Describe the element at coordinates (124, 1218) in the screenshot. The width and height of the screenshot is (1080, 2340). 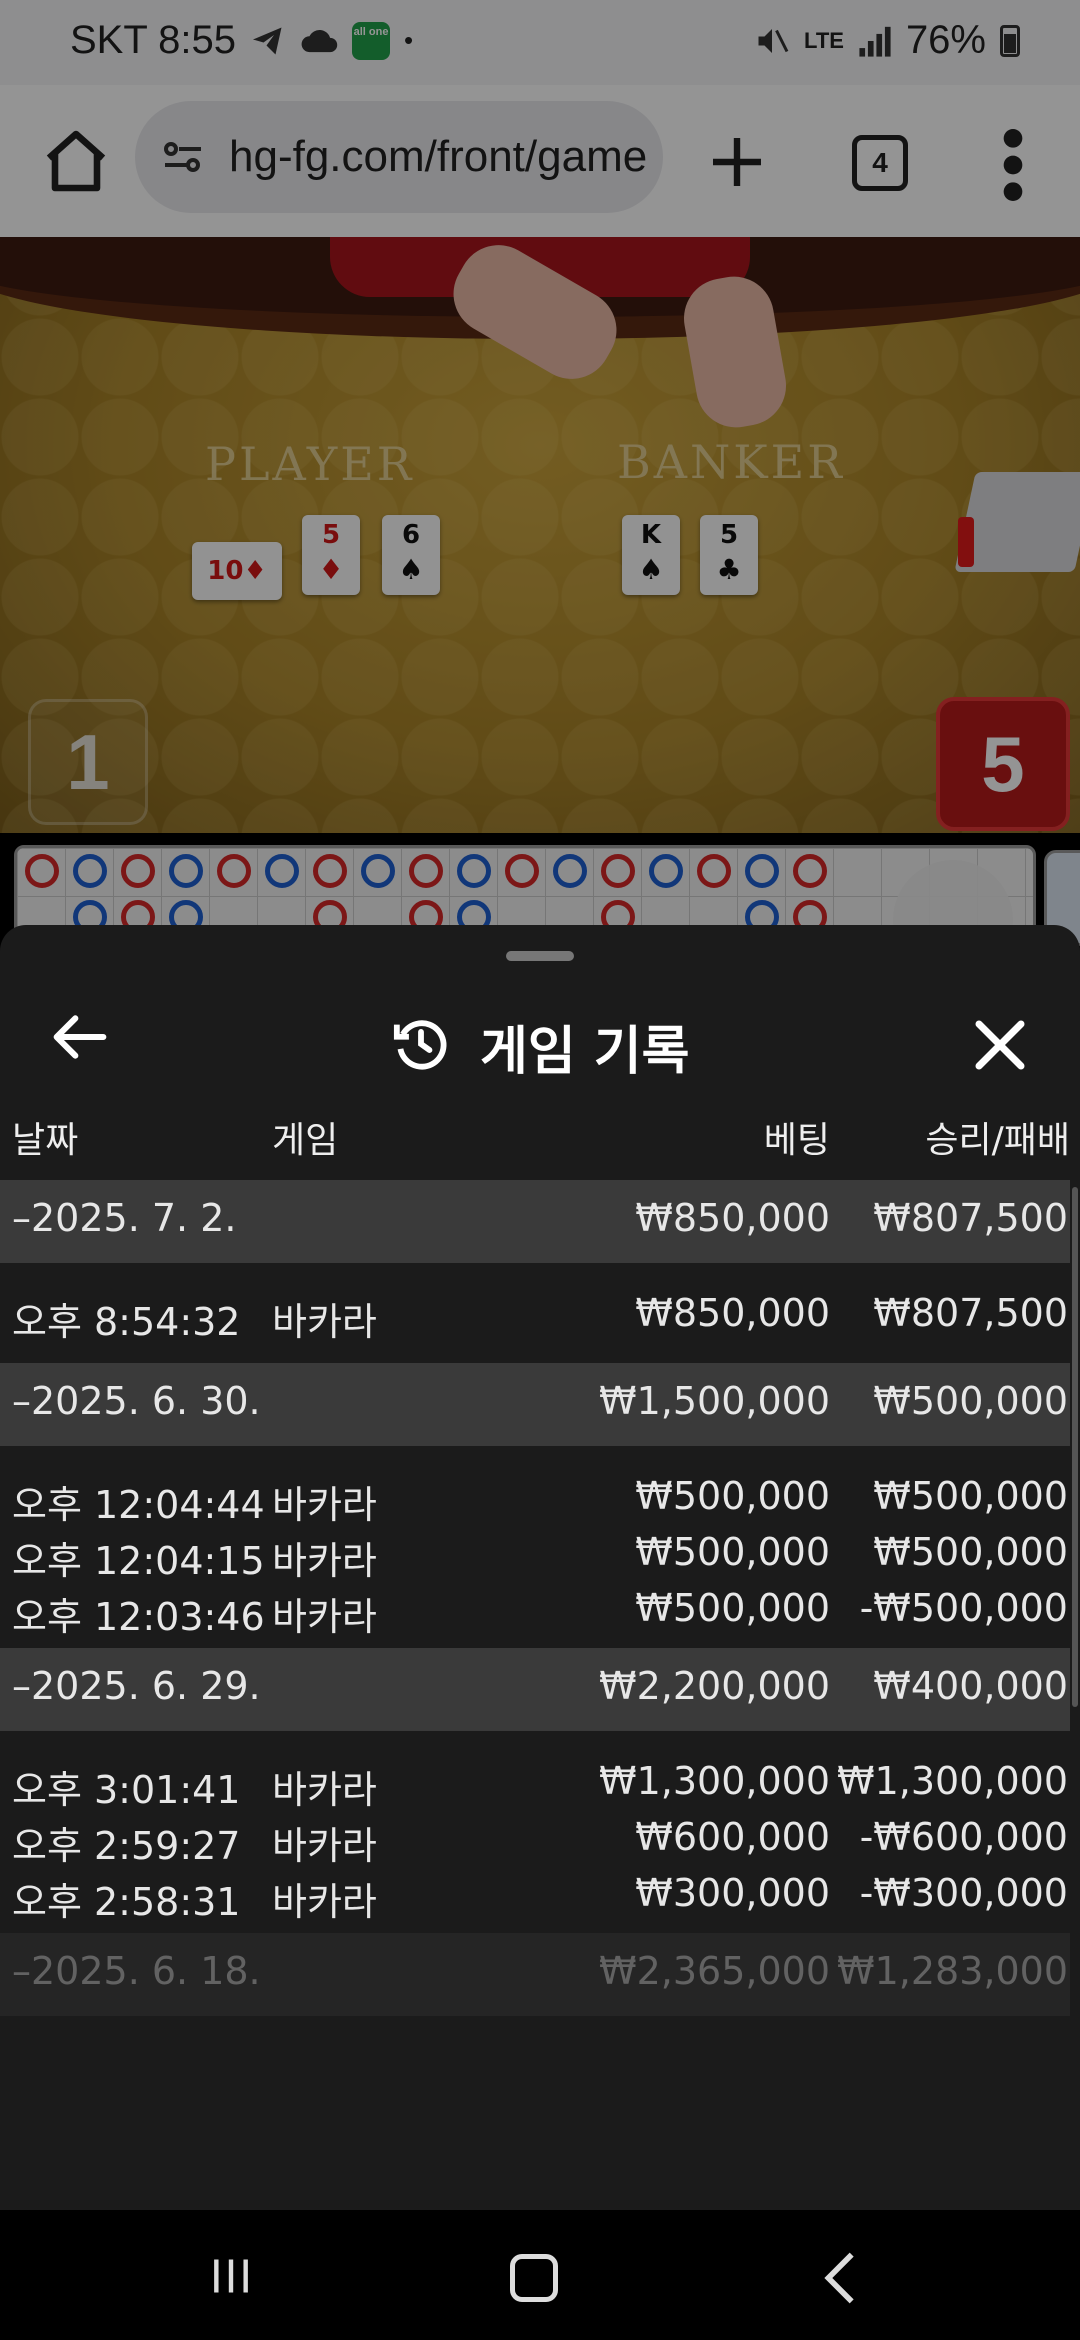
I see `group-date: –2025. 7. 2.` at that location.